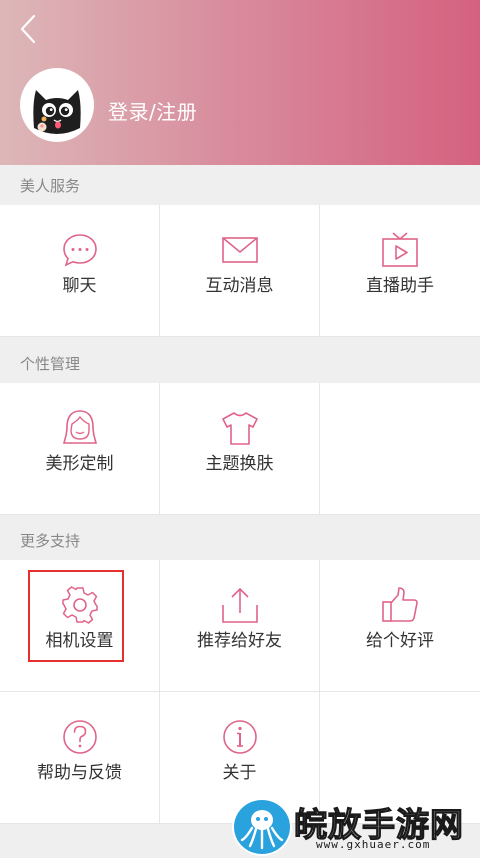  I want to click on recommend-friend-label: 推荐给好友, so click(239, 641).